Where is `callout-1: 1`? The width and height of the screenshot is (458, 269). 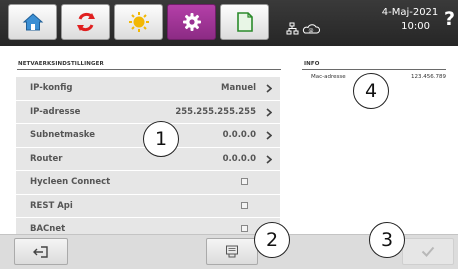 callout-1: 1 is located at coordinates (161, 139).